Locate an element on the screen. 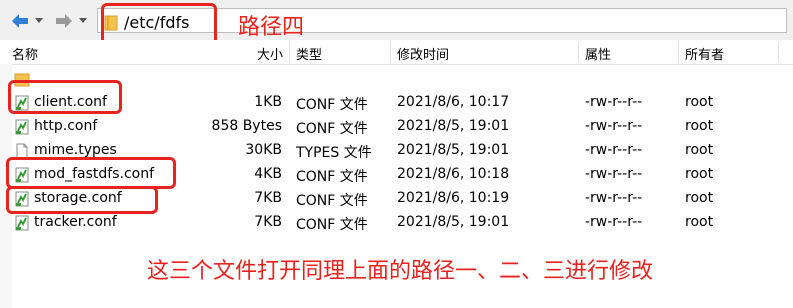 The width and height of the screenshot is (793, 308). client-conf-highlight-box is located at coordinates (65, 97).